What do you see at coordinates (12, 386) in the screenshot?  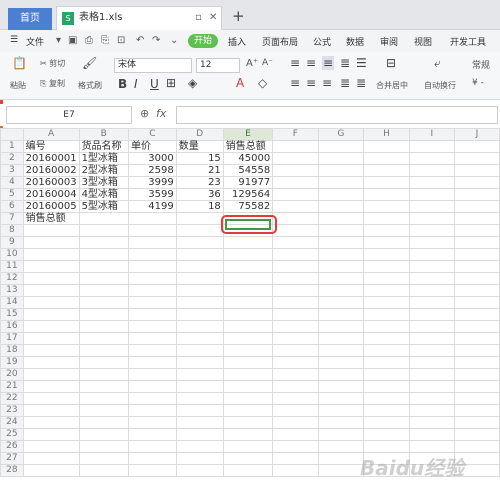 I see `row-header: 21` at bounding box center [12, 386].